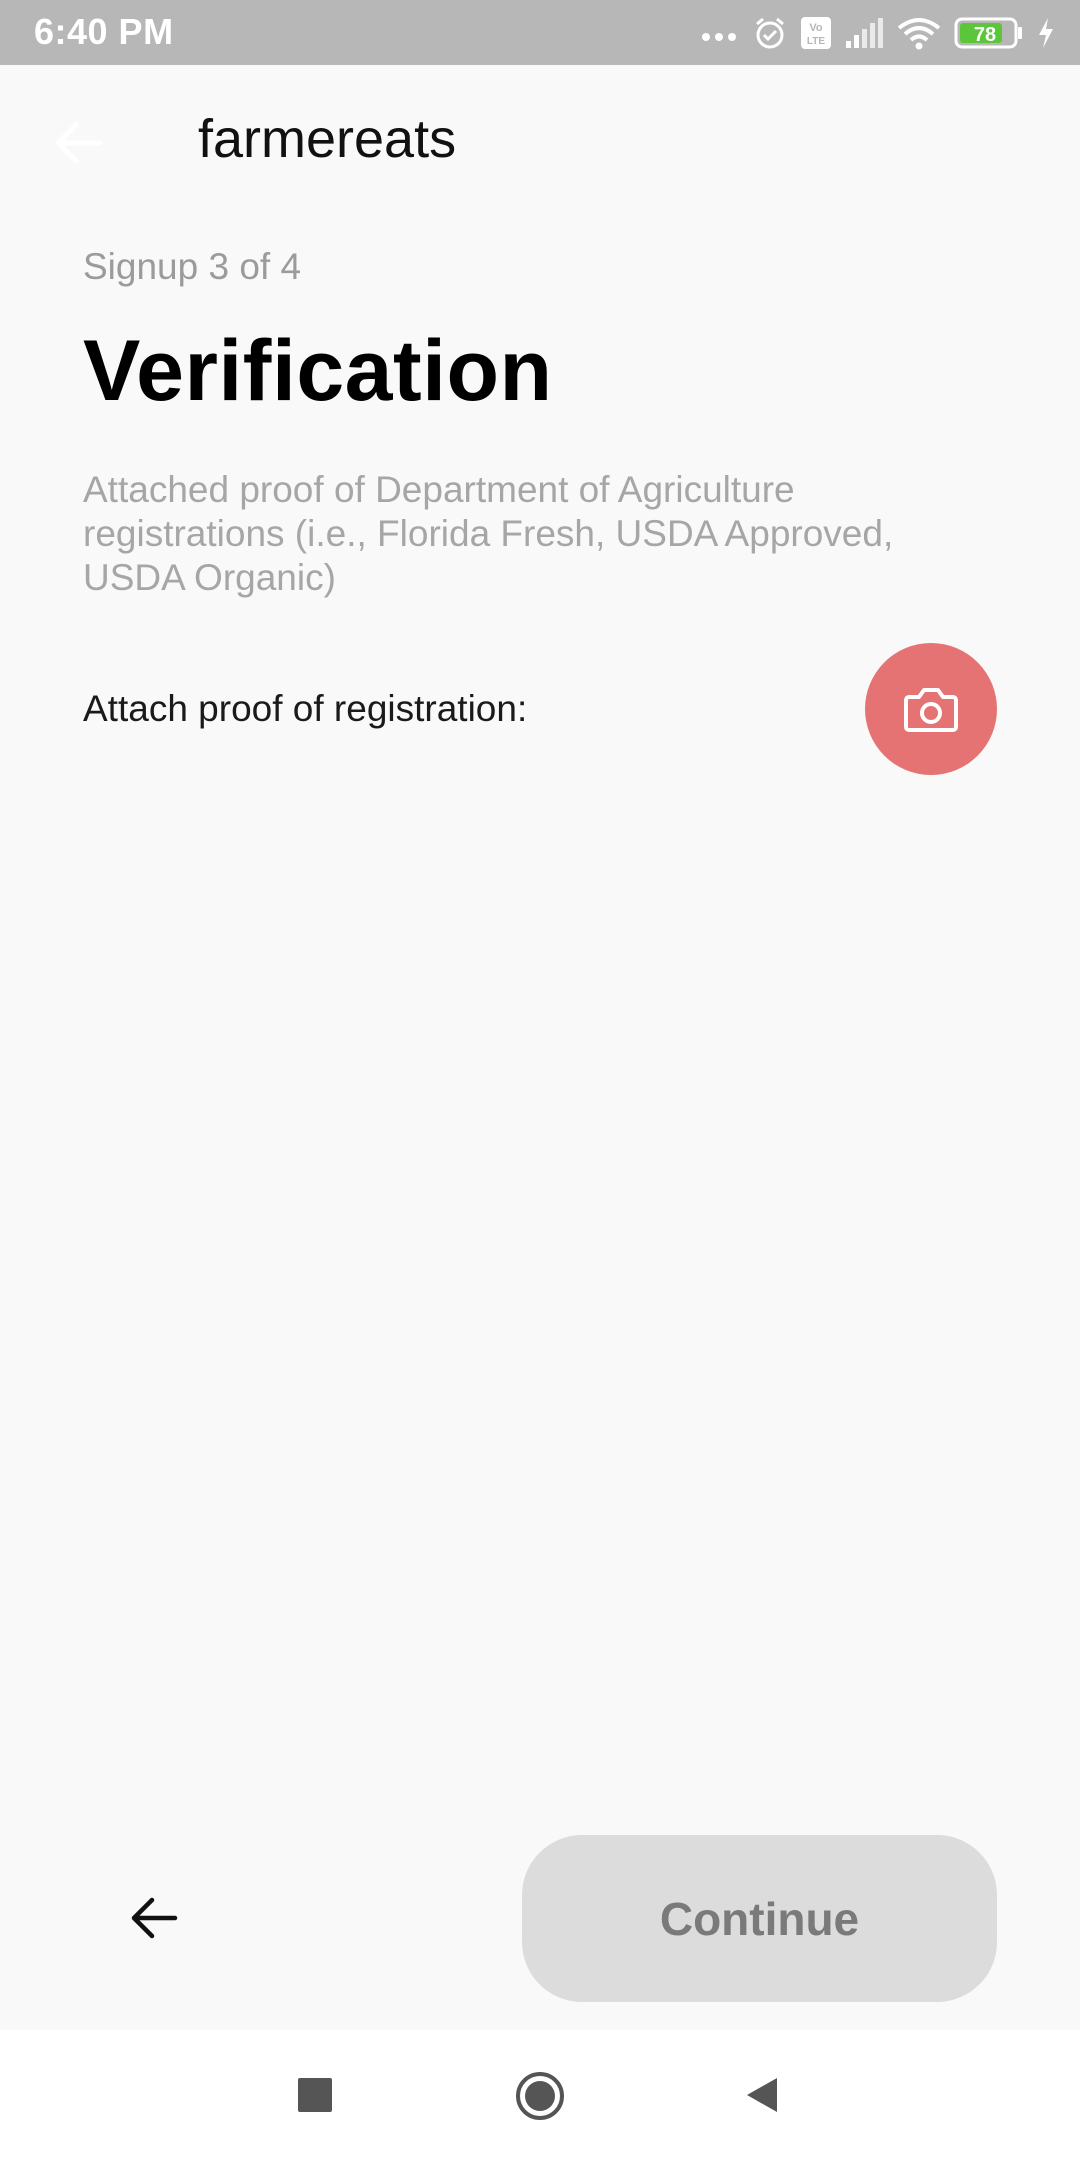 The width and height of the screenshot is (1080, 2160). What do you see at coordinates (540, 2096) in the screenshot?
I see `home-circle-icon` at bounding box center [540, 2096].